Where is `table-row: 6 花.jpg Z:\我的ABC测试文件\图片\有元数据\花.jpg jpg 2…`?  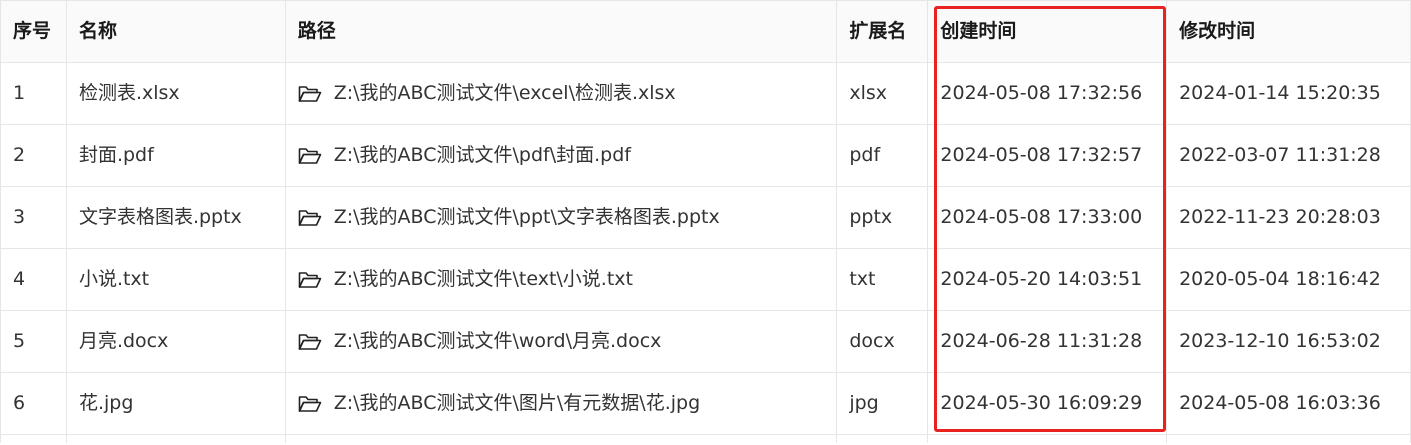
table-row: 6 花.jpg Z:\我的ABC测试文件\图片\有元数据\花.jpg jpg 2… is located at coordinates (705, 403).